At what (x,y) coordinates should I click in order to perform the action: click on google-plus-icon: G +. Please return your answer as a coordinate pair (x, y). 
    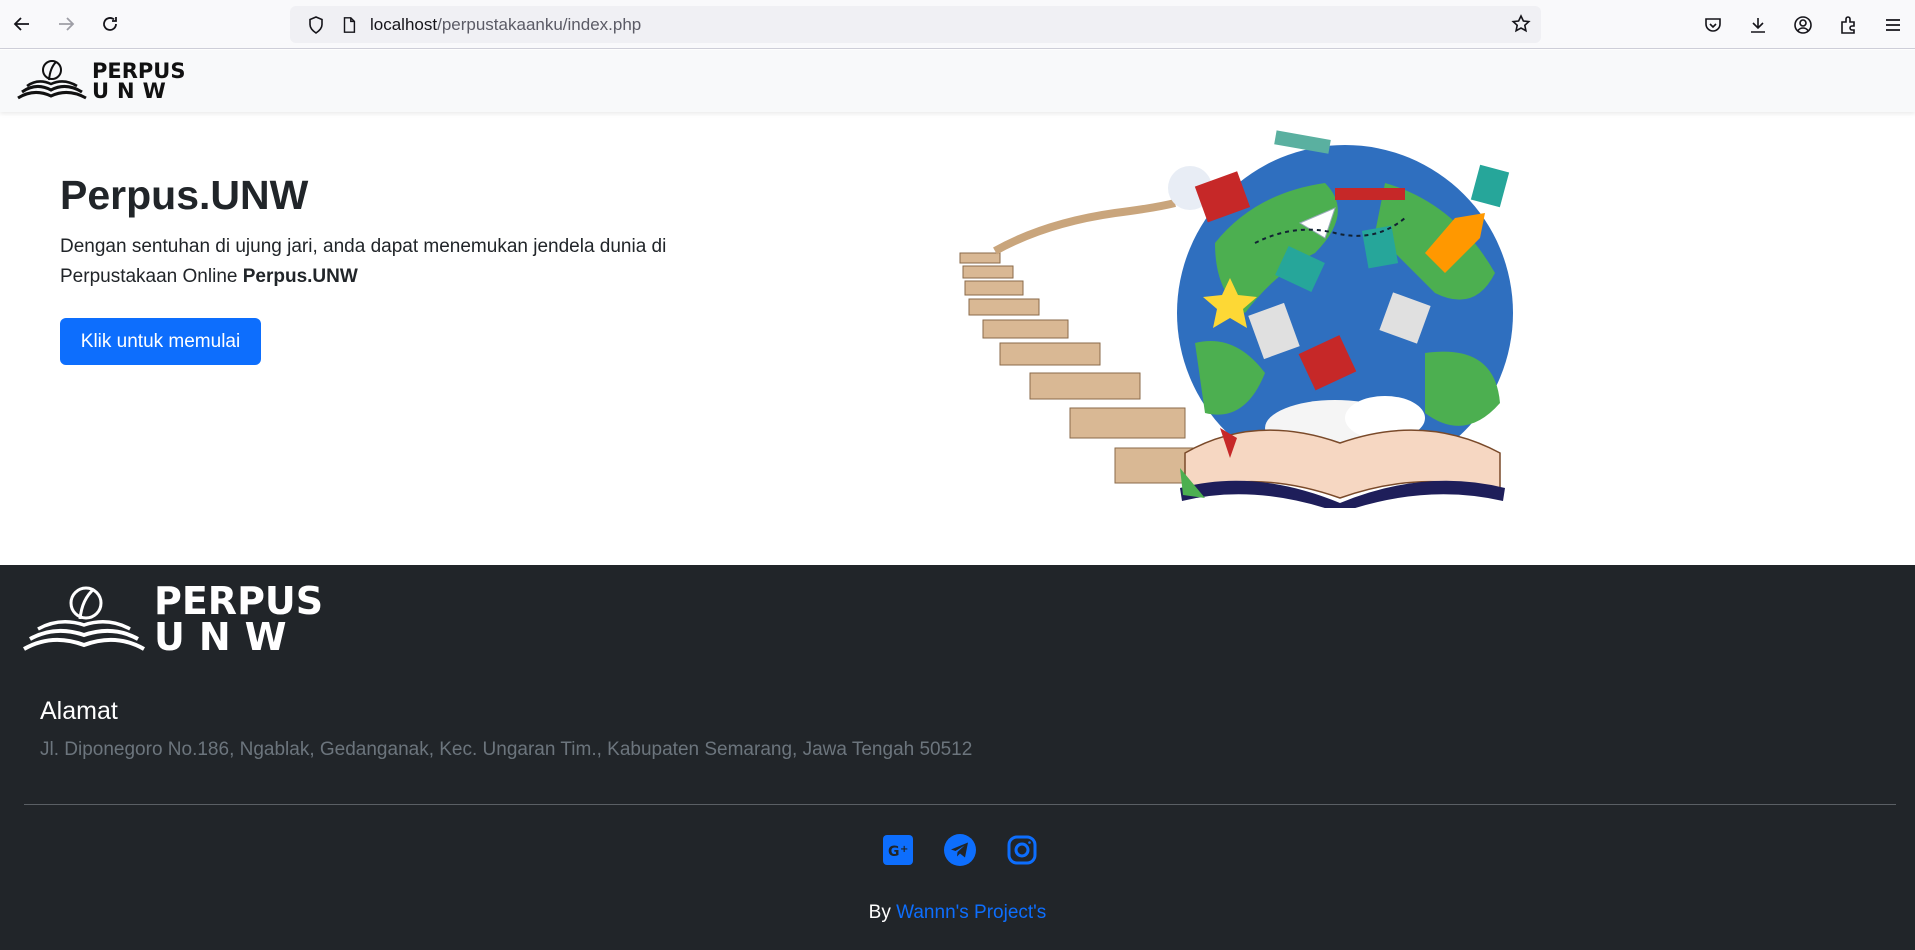
    Looking at the image, I should click on (898, 850).